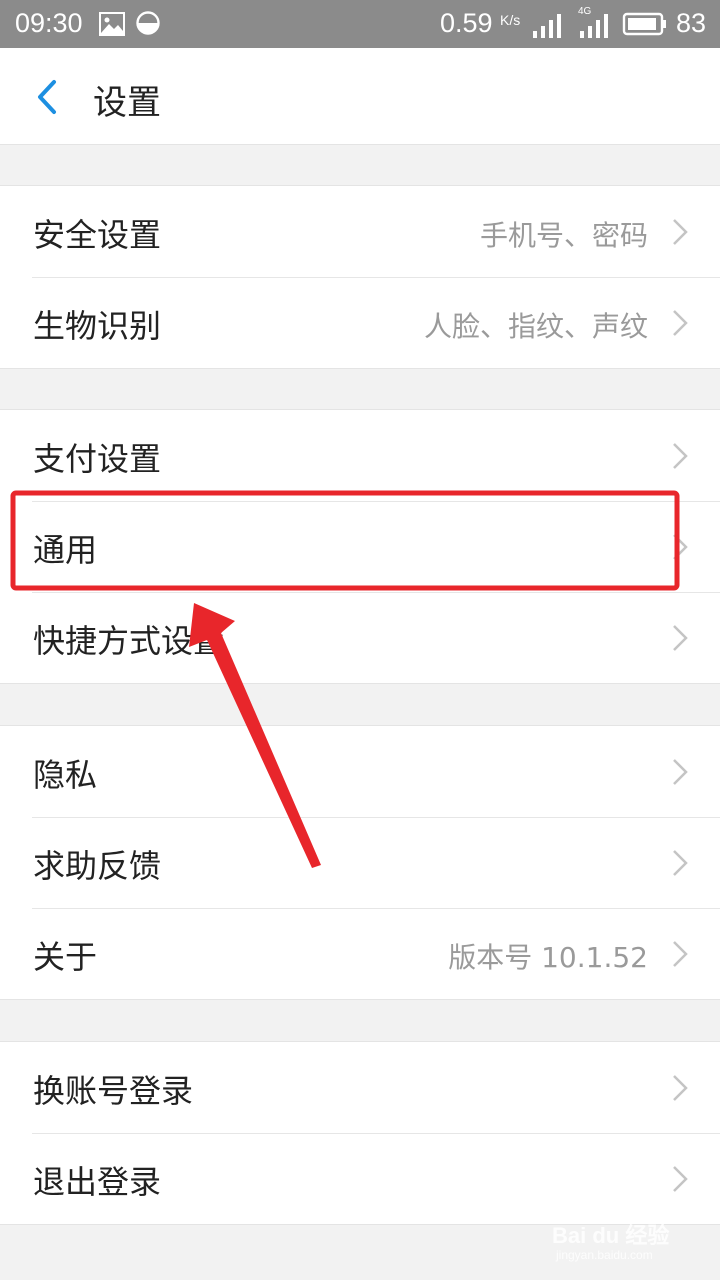 This screenshot has width=720, height=1280. What do you see at coordinates (594, 26) in the screenshot?
I see `signal-4g-icon` at bounding box center [594, 26].